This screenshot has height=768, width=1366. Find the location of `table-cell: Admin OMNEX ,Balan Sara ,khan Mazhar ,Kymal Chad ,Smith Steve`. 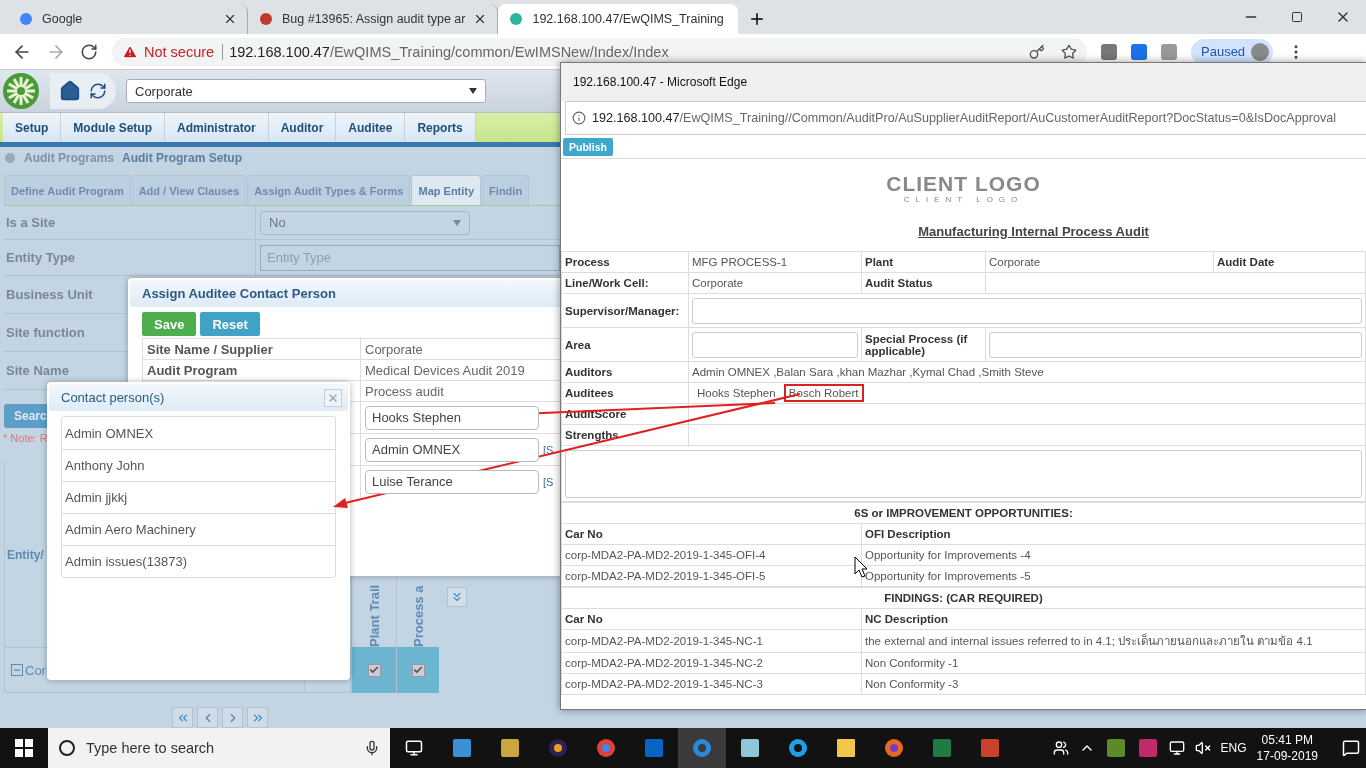

table-cell: Admin OMNEX ,Balan Sara ,khan Mazhar ,Kymal Chad ,Smith Steve is located at coordinates (1027, 372).